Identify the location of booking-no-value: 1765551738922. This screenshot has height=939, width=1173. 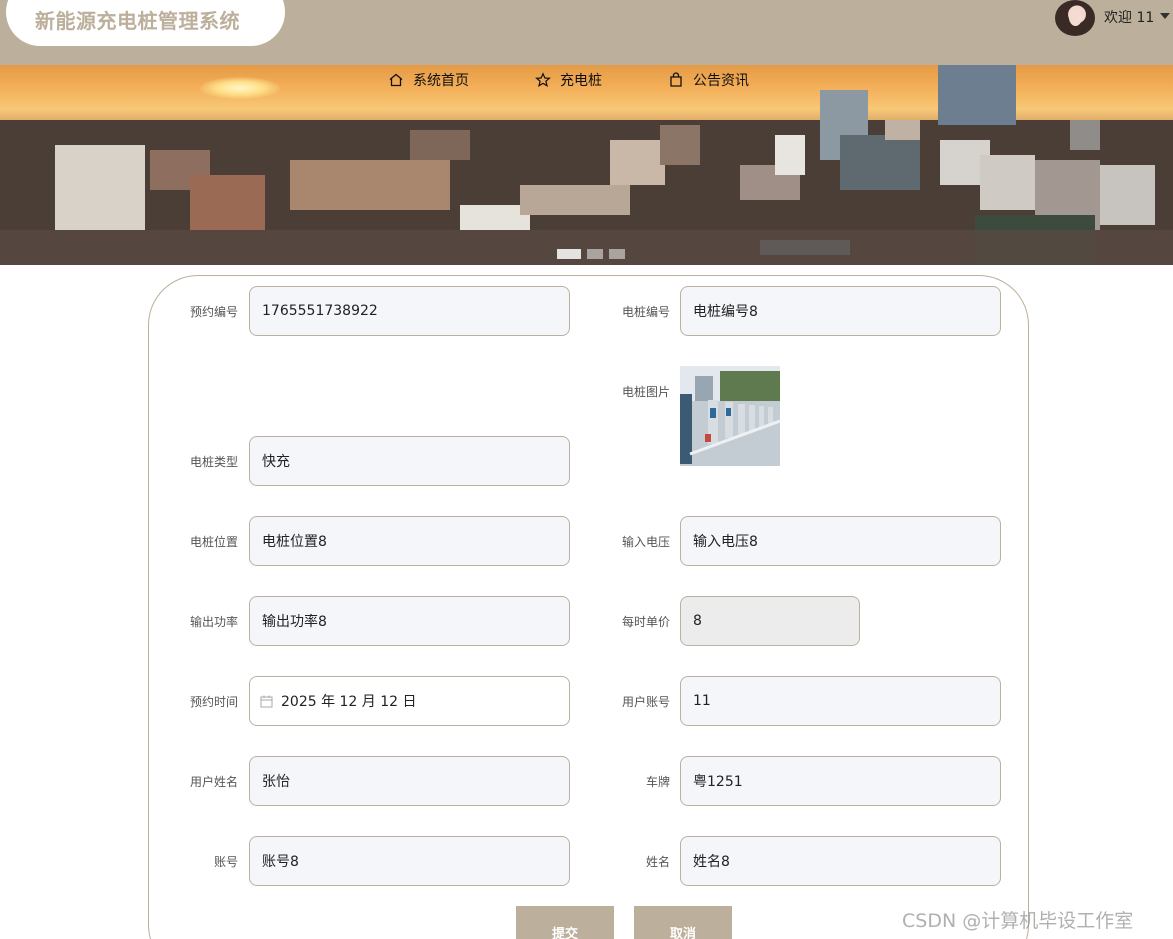
(320, 311).